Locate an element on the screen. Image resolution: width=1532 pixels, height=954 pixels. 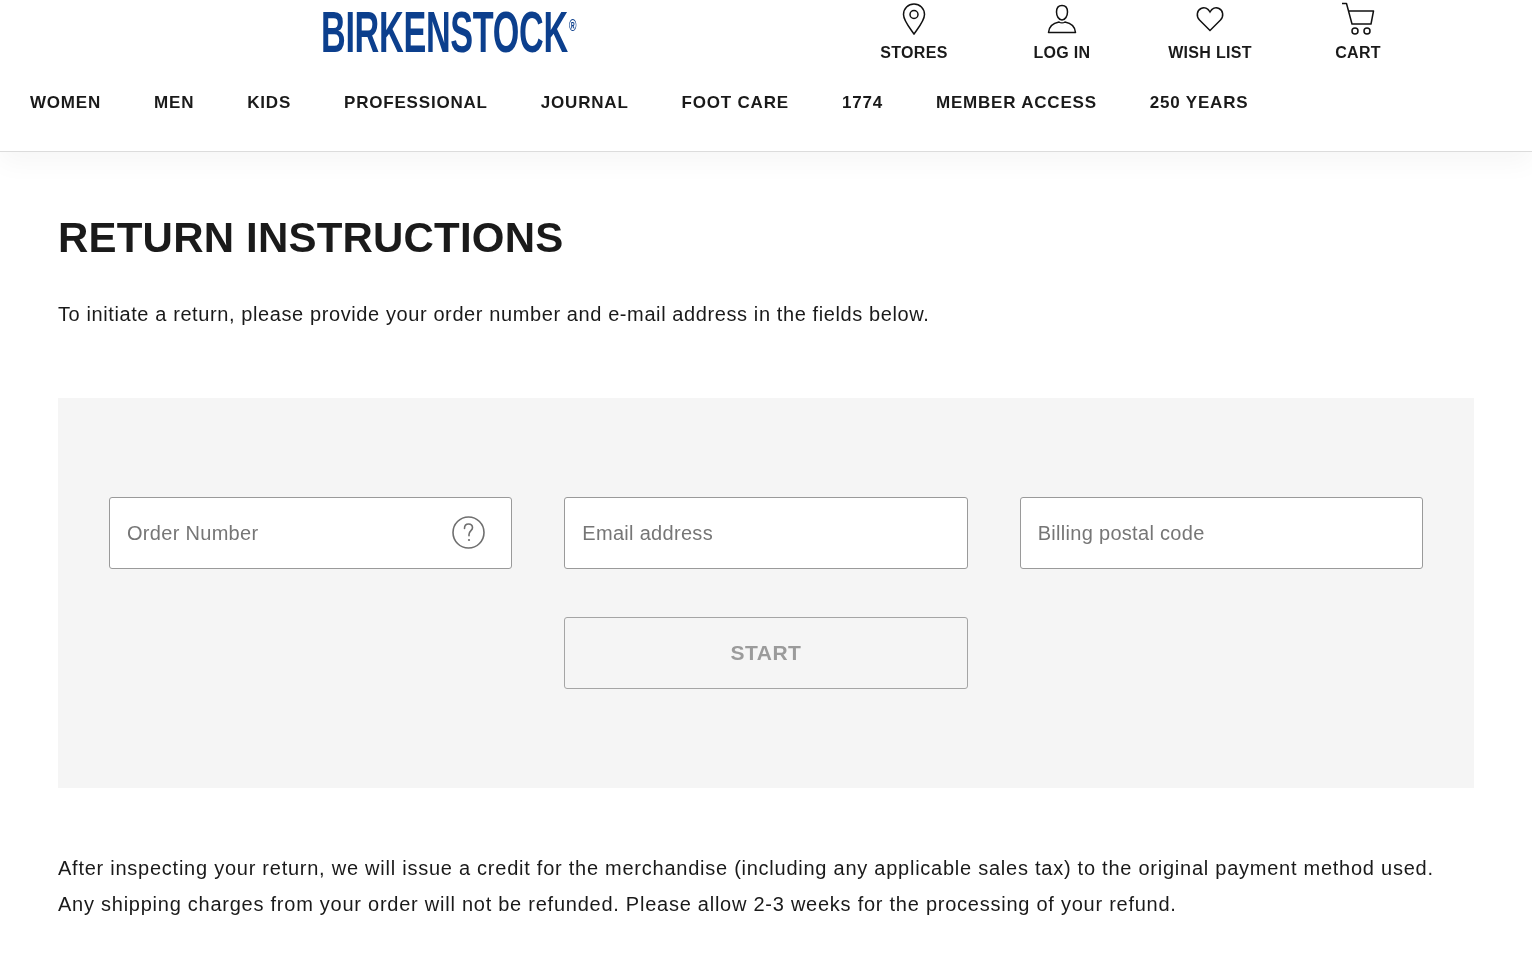
header-link: CART is located at coordinates (1358, 33).